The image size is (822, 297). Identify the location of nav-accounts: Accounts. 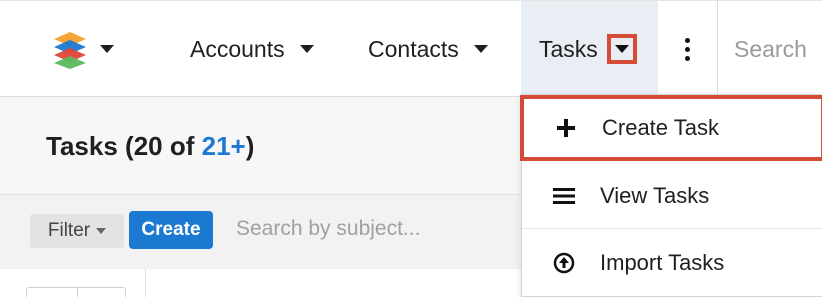
(252, 49).